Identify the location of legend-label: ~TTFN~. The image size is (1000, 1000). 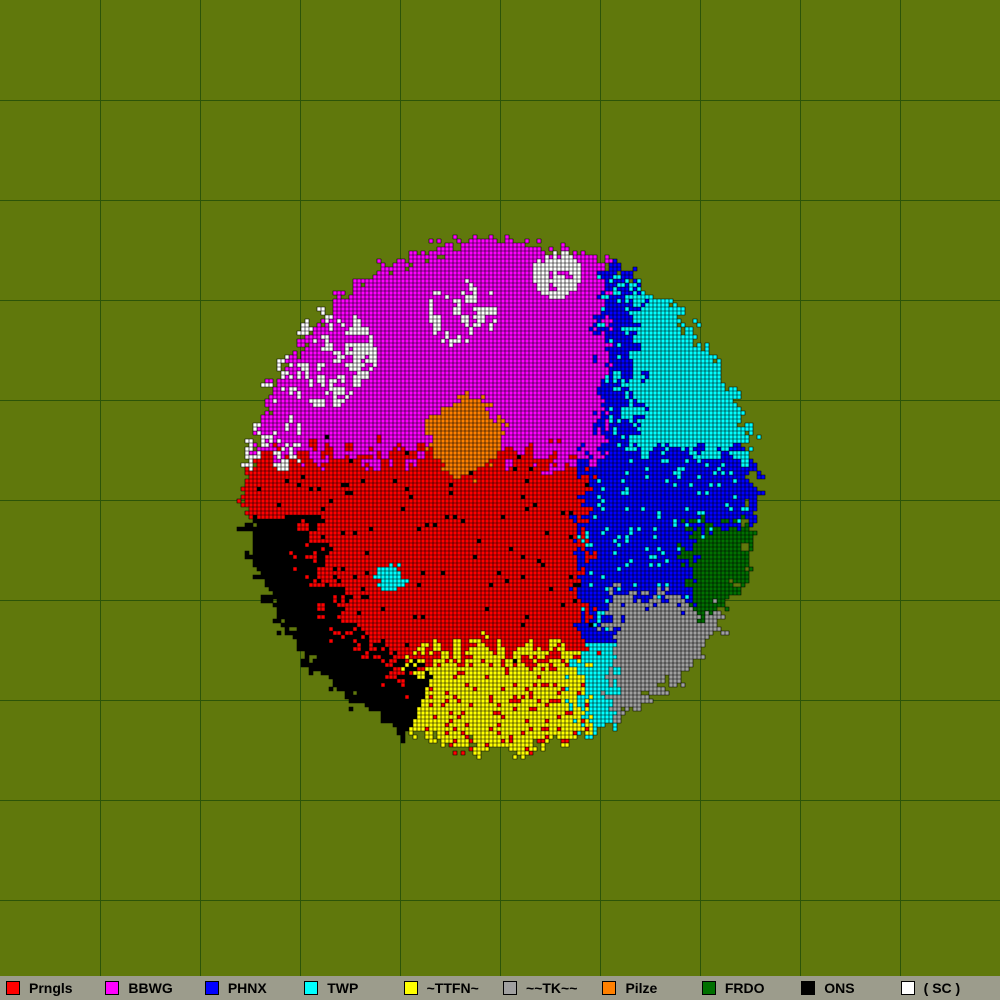
(452, 988).